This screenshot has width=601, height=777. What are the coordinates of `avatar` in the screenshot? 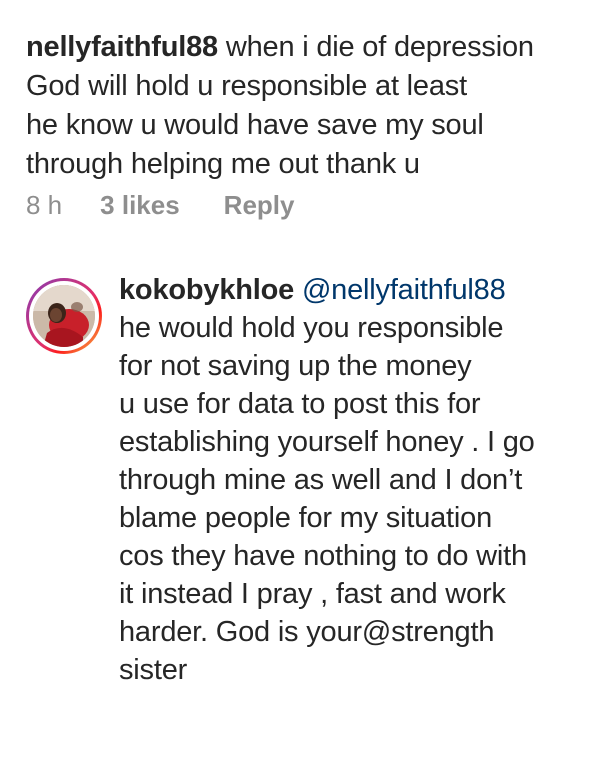 It's located at (64, 316).